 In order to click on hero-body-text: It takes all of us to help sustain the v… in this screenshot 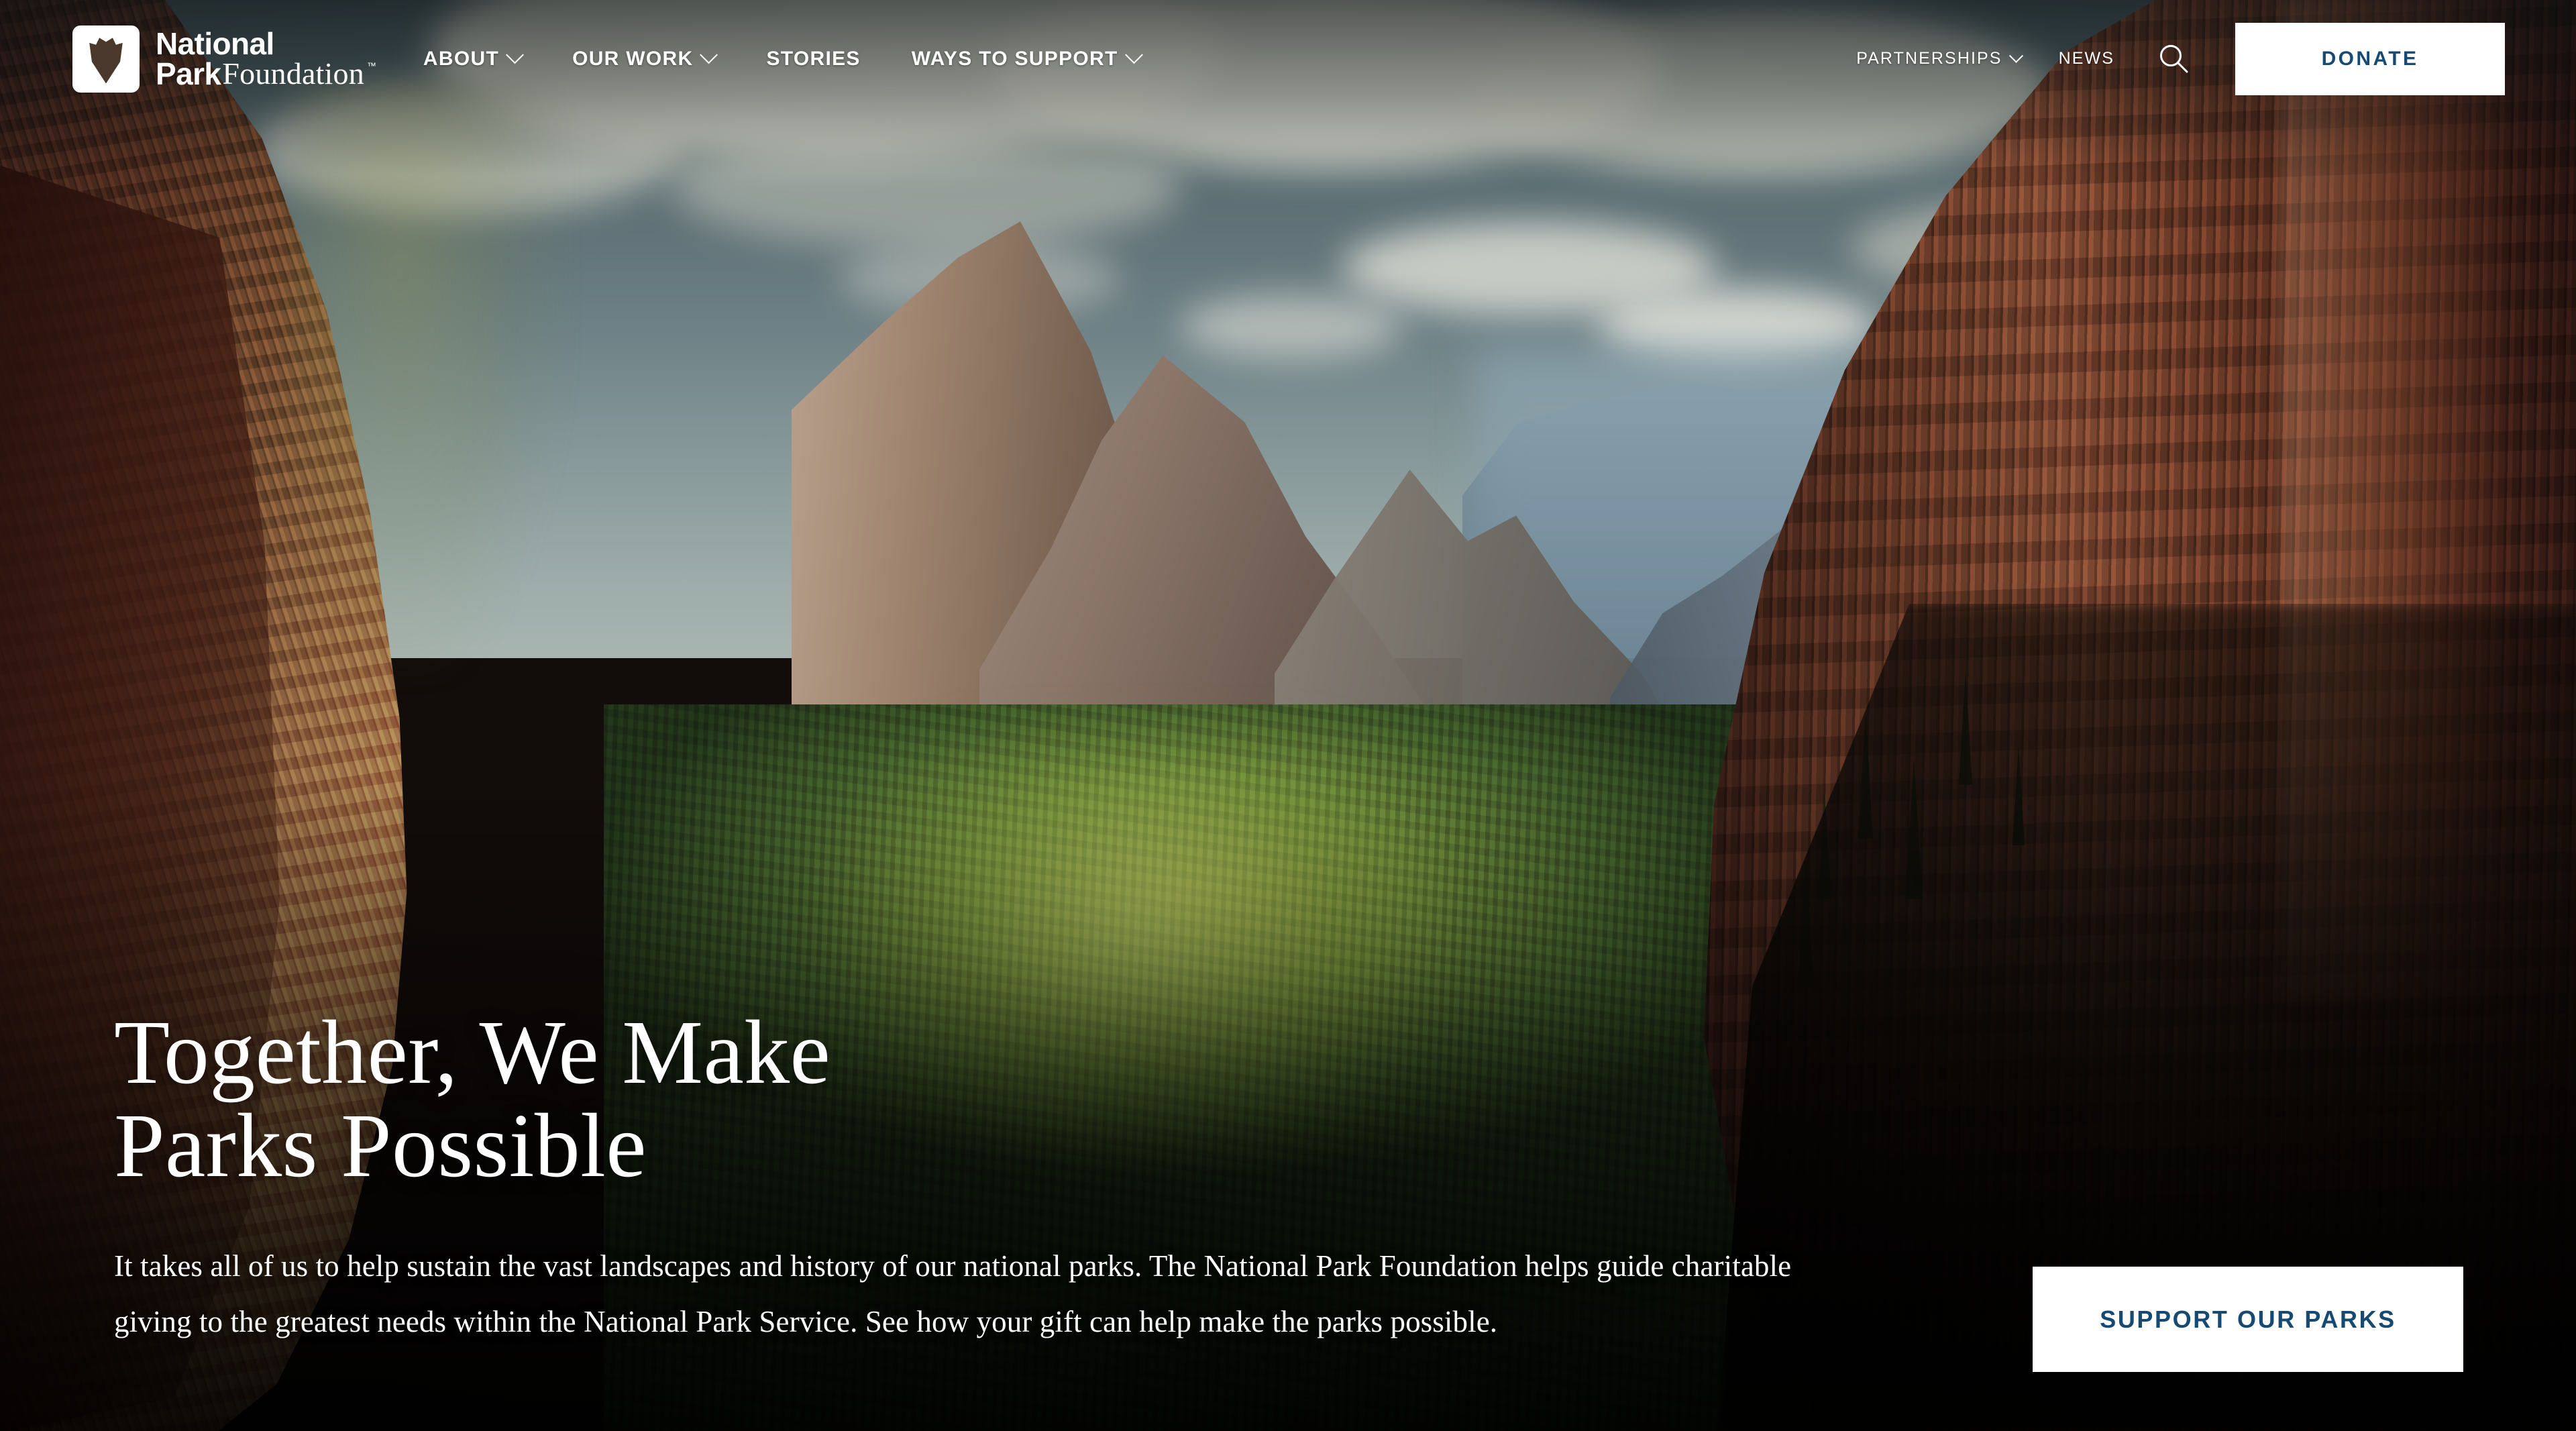, I will do `click(953, 1294)`.